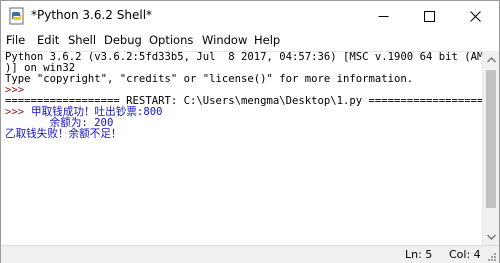 The width and height of the screenshot is (500, 263). Describe the element at coordinates (491, 139) in the screenshot. I see `scrollbar-thumb` at that location.